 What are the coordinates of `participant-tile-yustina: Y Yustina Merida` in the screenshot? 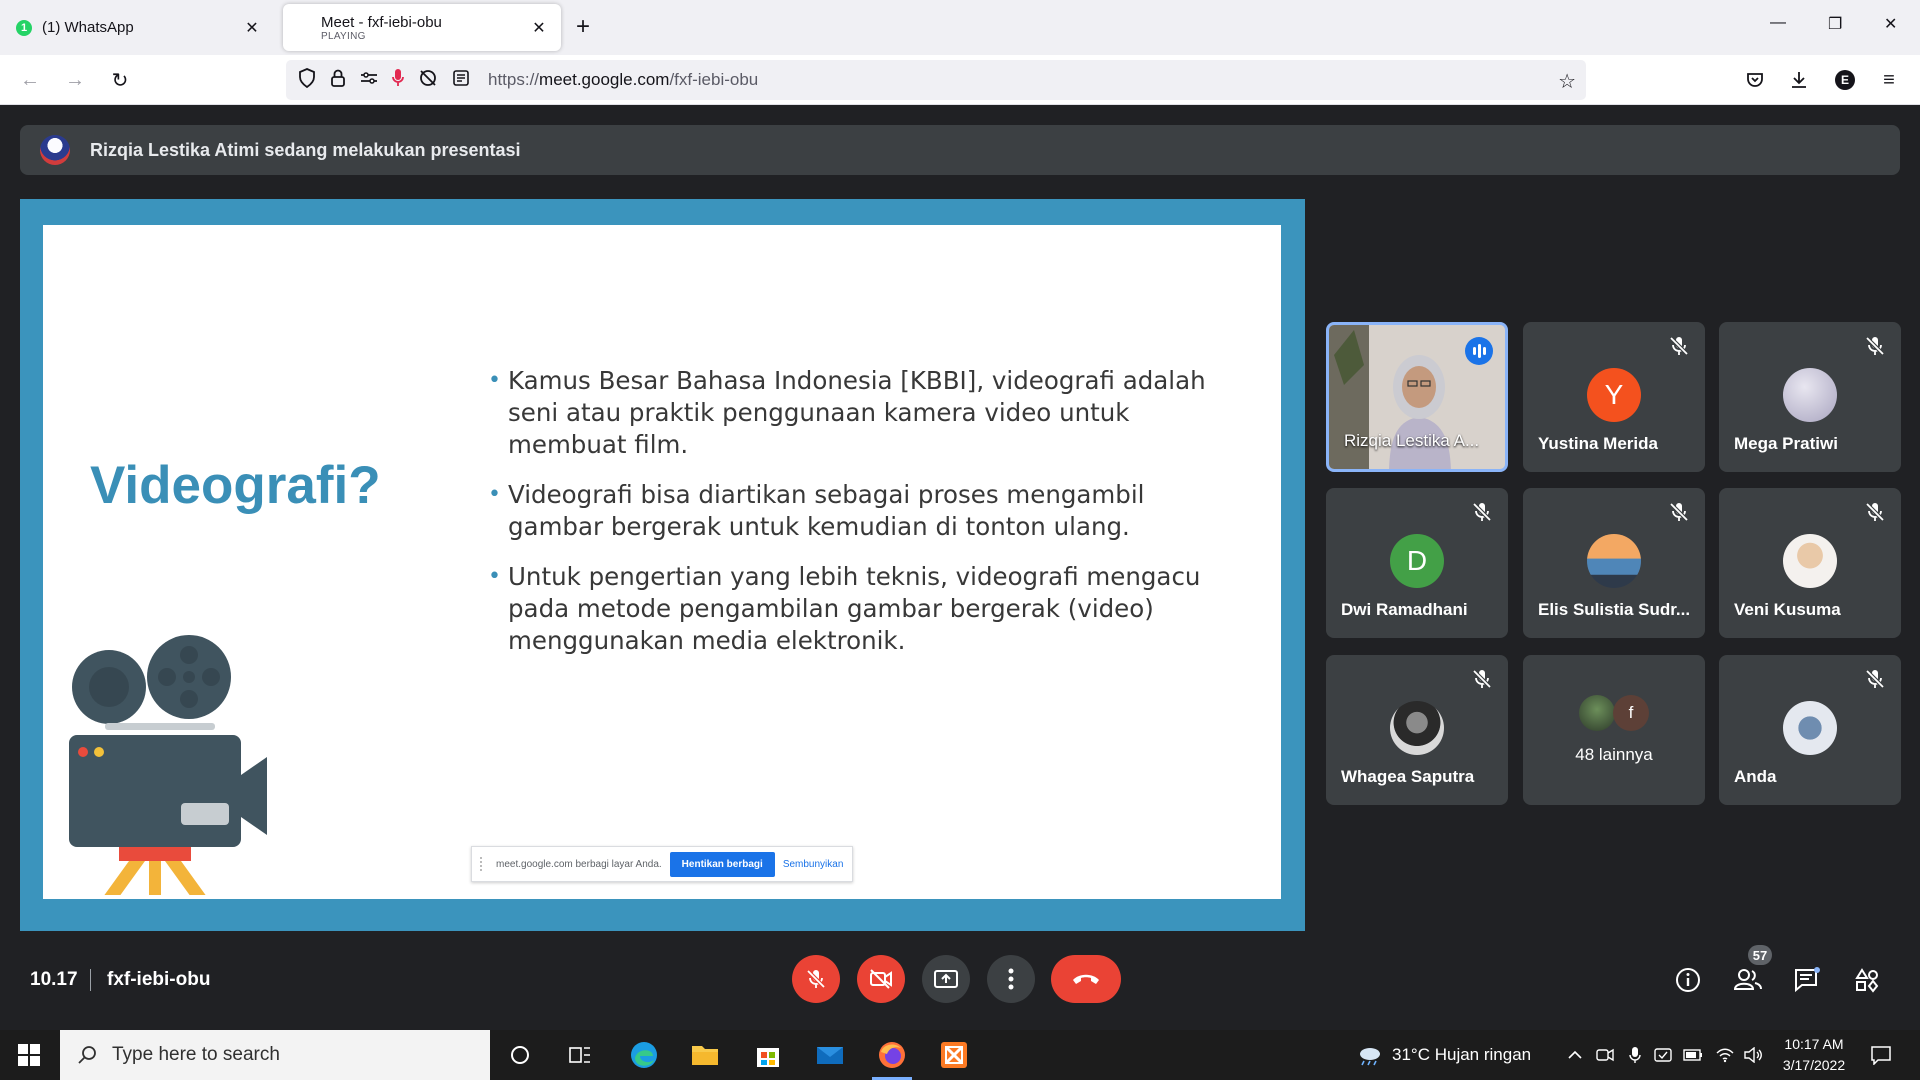 It's located at (1614, 397).